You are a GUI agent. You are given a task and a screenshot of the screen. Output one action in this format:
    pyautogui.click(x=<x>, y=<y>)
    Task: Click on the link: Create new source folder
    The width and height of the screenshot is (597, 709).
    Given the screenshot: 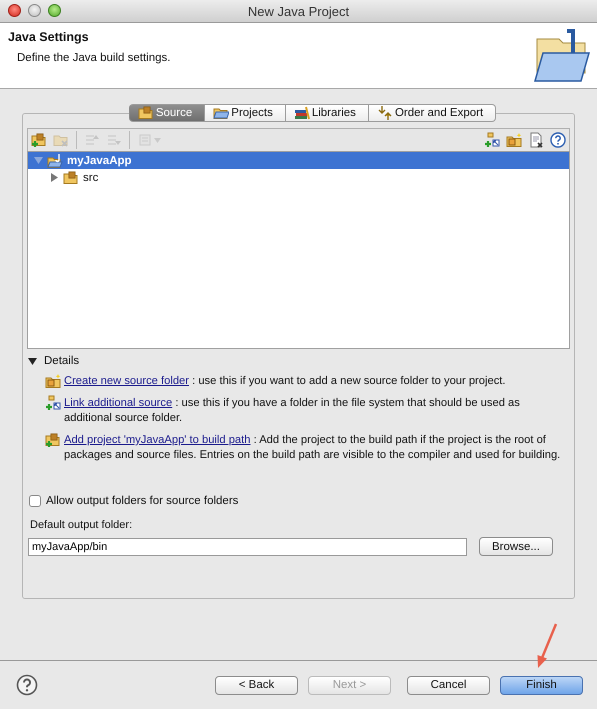 What is the action you would take?
    pyautogui.click(x=126, y=381)
    